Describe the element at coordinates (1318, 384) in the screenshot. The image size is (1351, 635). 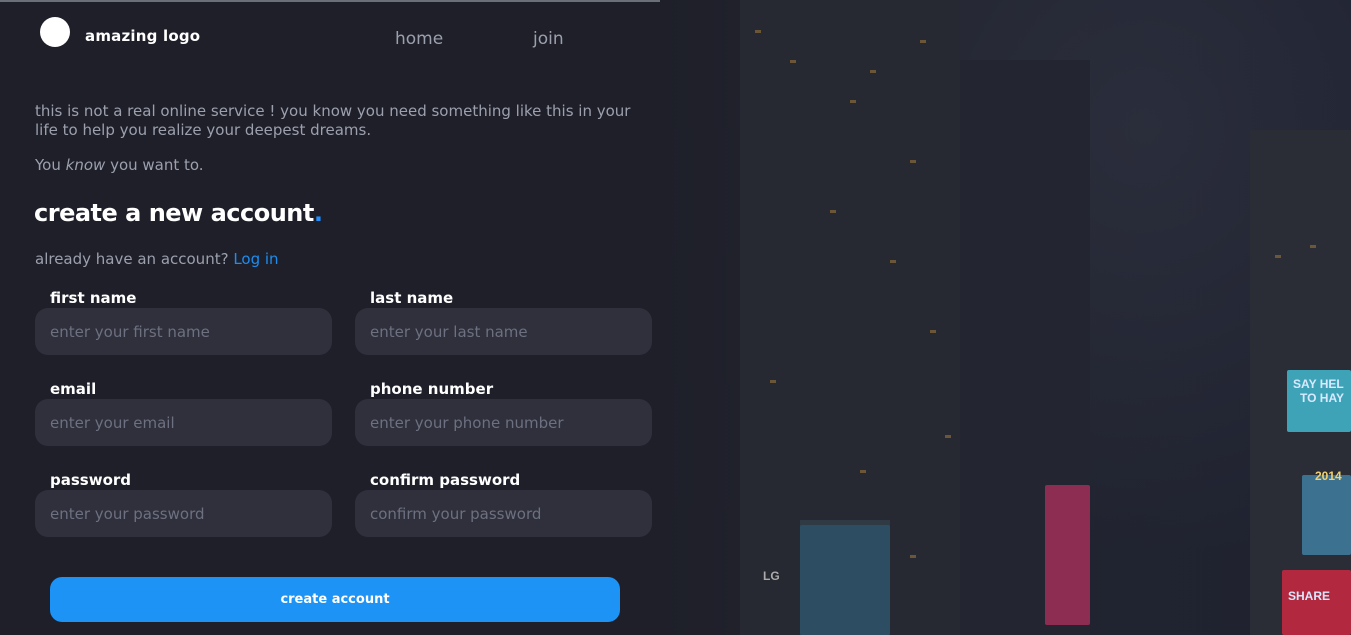
I see `billboard-text: SAY HEL` at that location.